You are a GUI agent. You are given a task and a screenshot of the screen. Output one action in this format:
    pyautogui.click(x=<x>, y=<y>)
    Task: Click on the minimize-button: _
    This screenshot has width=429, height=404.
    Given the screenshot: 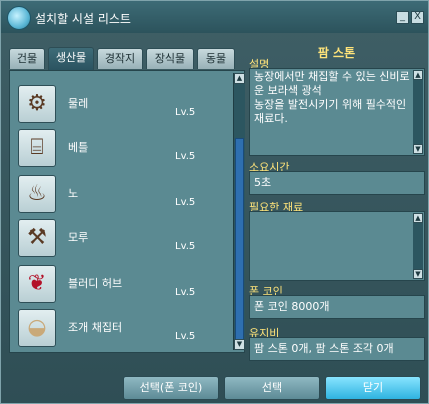 What is the action you would take?
    pyautogui.click(x=402, y=17)
    